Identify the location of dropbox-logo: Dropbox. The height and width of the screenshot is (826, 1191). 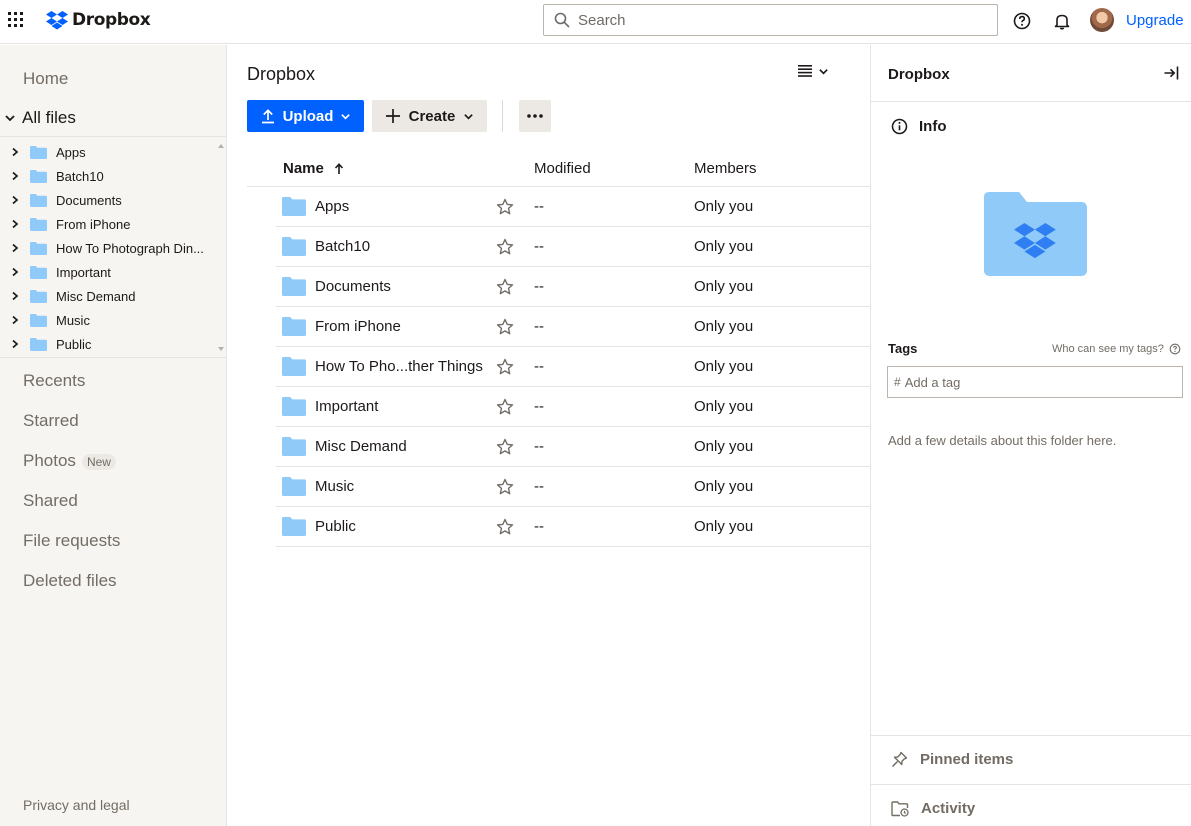
(98, 20).